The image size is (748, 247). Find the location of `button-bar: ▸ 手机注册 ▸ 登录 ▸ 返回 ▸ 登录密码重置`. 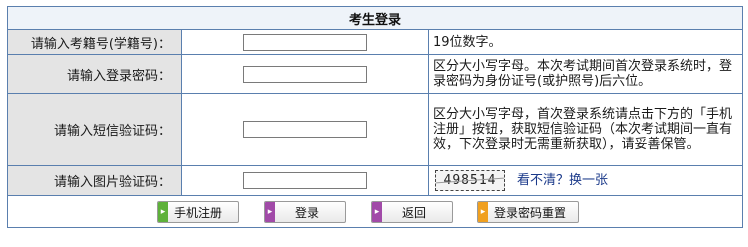

button-bar: ▸ 手机注册 ▸ 登录 ▸ 返回 ▸ 登录密码重置 is located at coordinates (375, 211).